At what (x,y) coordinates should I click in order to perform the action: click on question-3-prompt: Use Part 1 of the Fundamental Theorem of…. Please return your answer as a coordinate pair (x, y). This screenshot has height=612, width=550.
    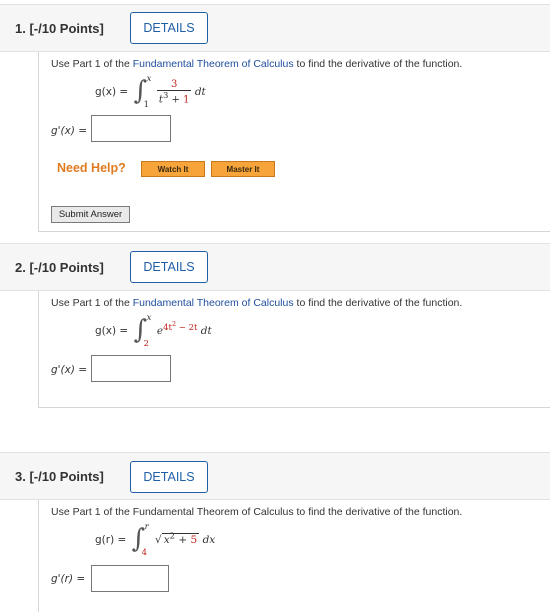
    Looking at the image, I should click on (257, 512).